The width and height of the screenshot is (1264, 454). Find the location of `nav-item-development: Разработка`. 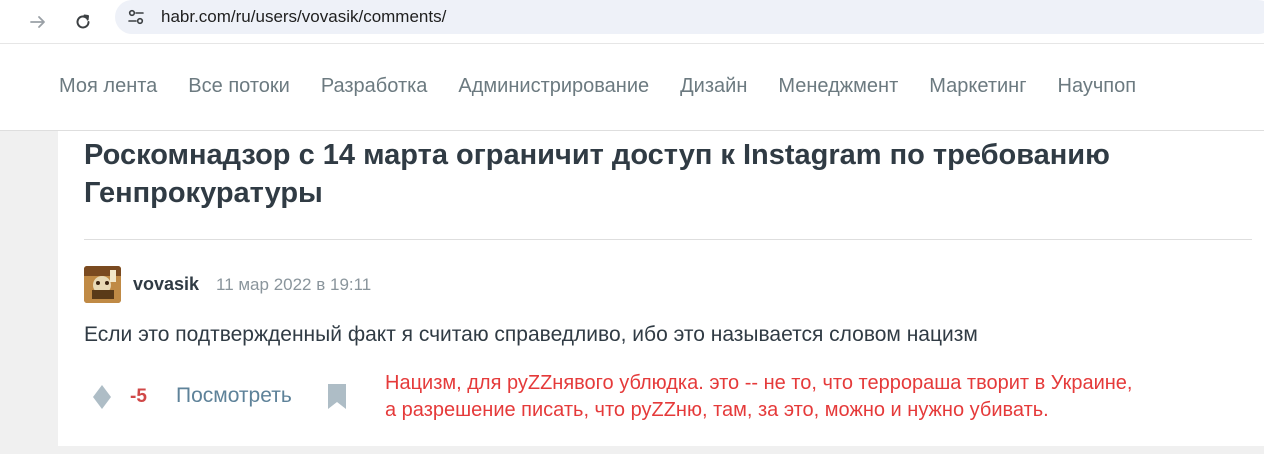

nav-item-development: Разработка is located at coordinates (374, 86).